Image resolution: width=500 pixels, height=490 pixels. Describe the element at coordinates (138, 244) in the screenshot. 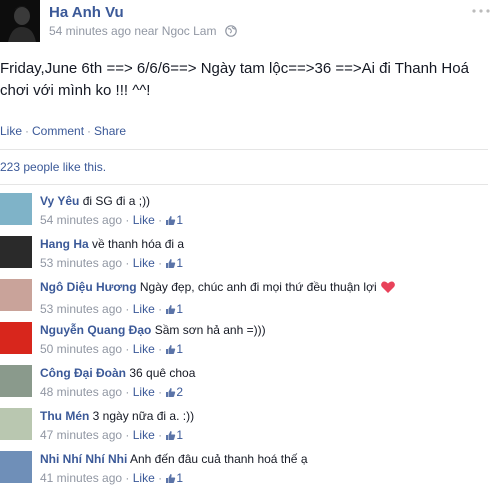

I see `comment-text: về thanh hóa đi a` at that location.